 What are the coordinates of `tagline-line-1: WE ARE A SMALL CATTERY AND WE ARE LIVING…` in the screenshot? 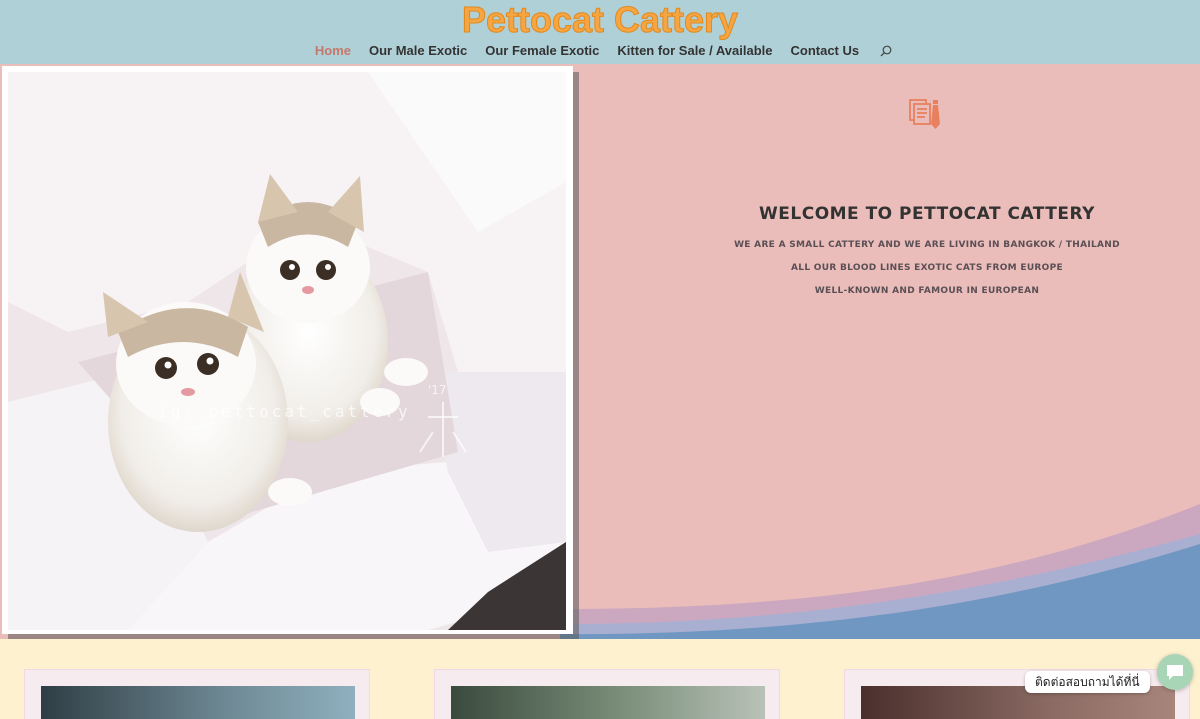 It's located at (927, 245).